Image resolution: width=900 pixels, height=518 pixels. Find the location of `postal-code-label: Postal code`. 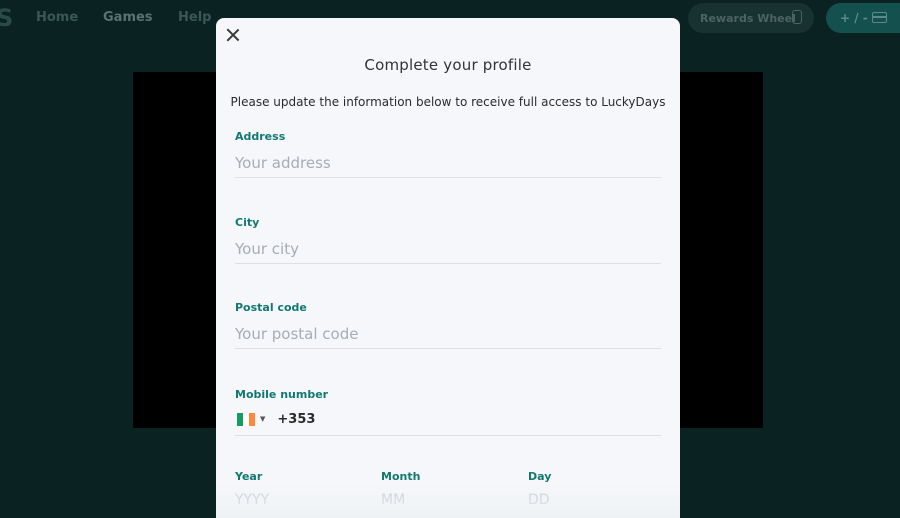

postal-code-label: Postal code is located at coordinates (271, 307).